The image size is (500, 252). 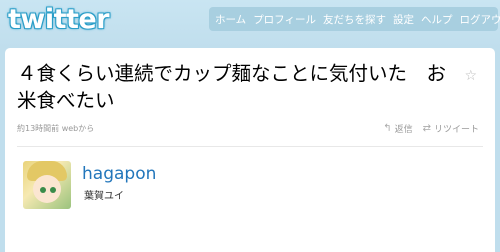 I want to click on full-name: 葉賀ユイ, so click(x=104, y=196).